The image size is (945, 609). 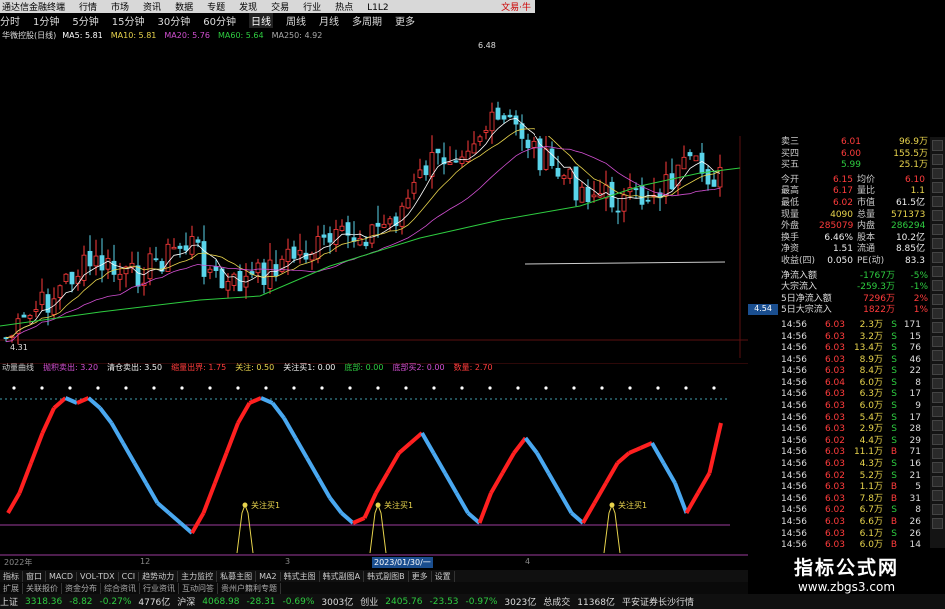 I want to click on period-tab: 更多, so click(x=405, y=20).